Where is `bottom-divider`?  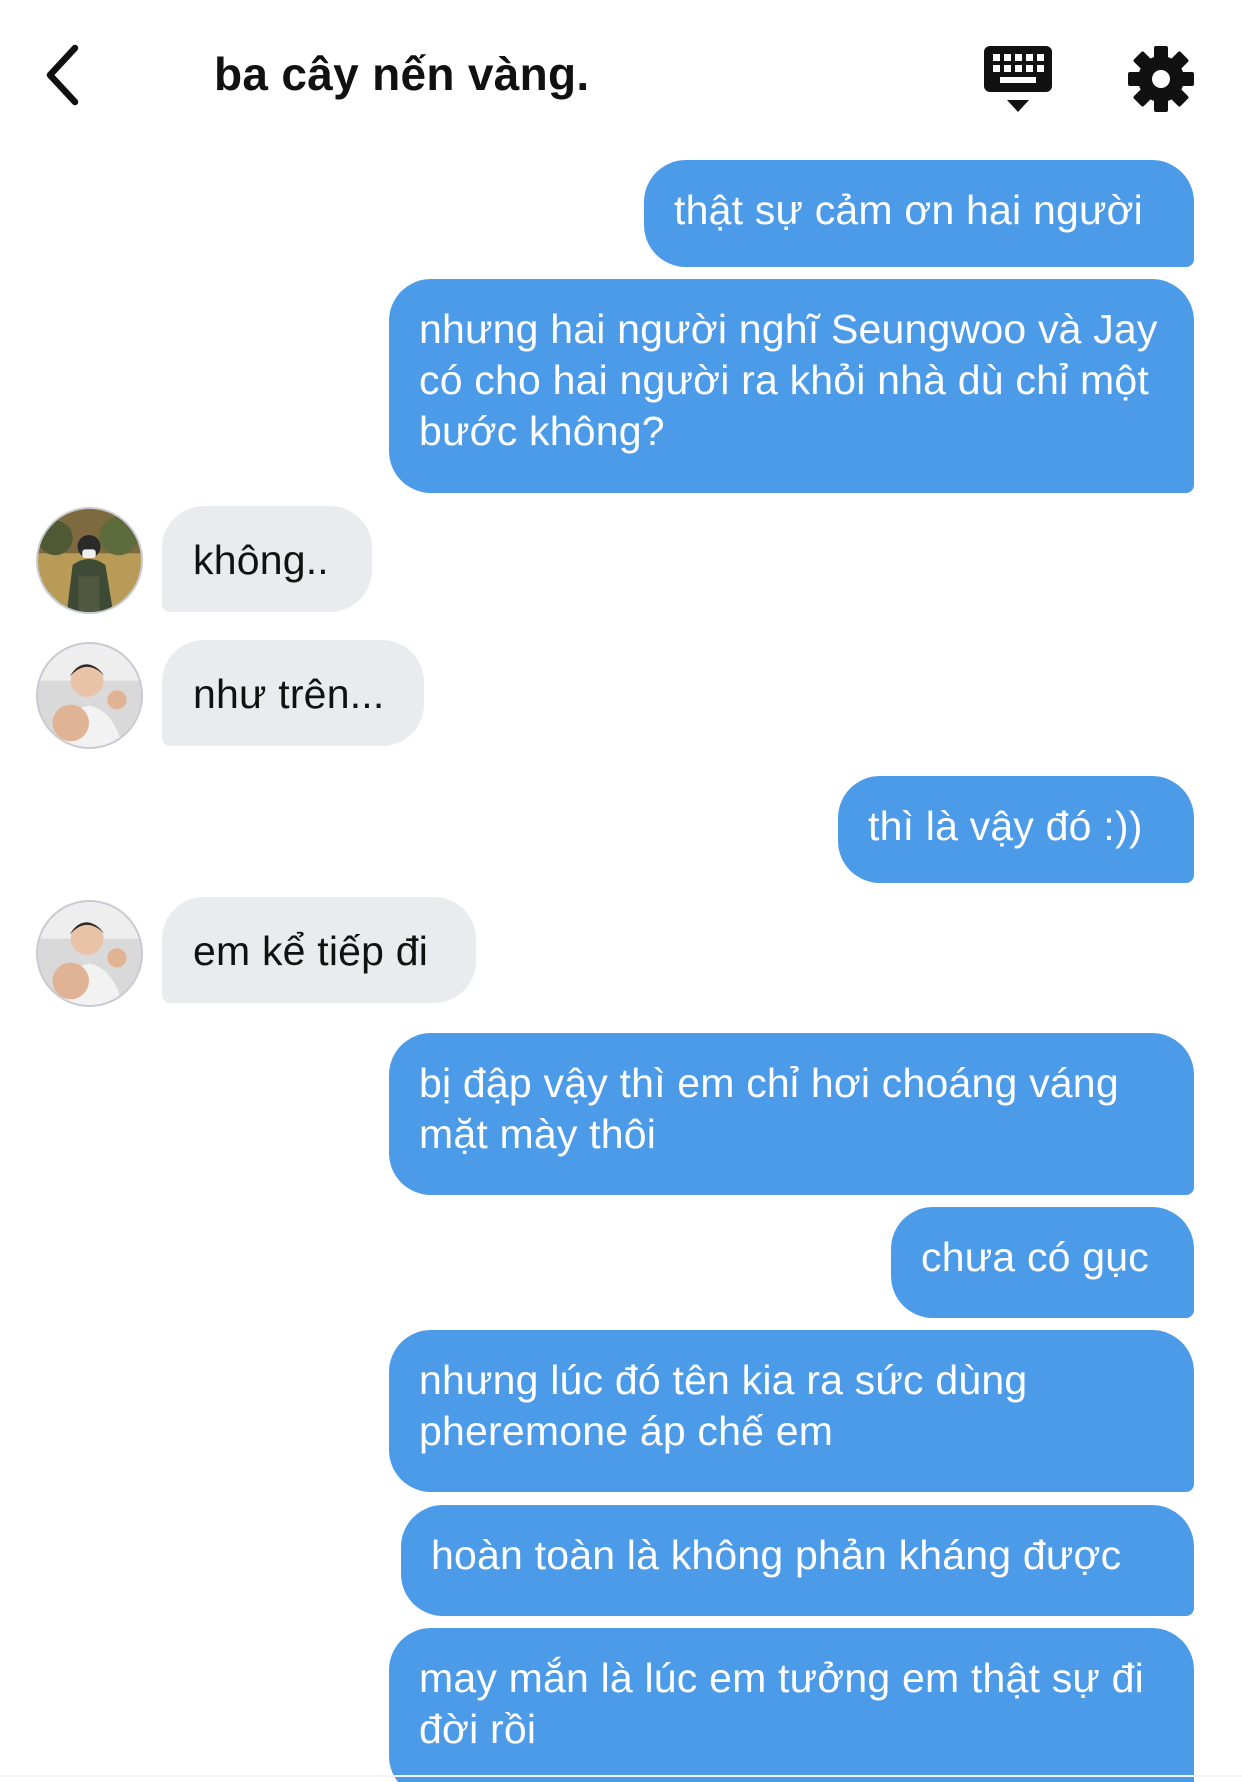
bottom-divider is located at coordinates (621, 1776).